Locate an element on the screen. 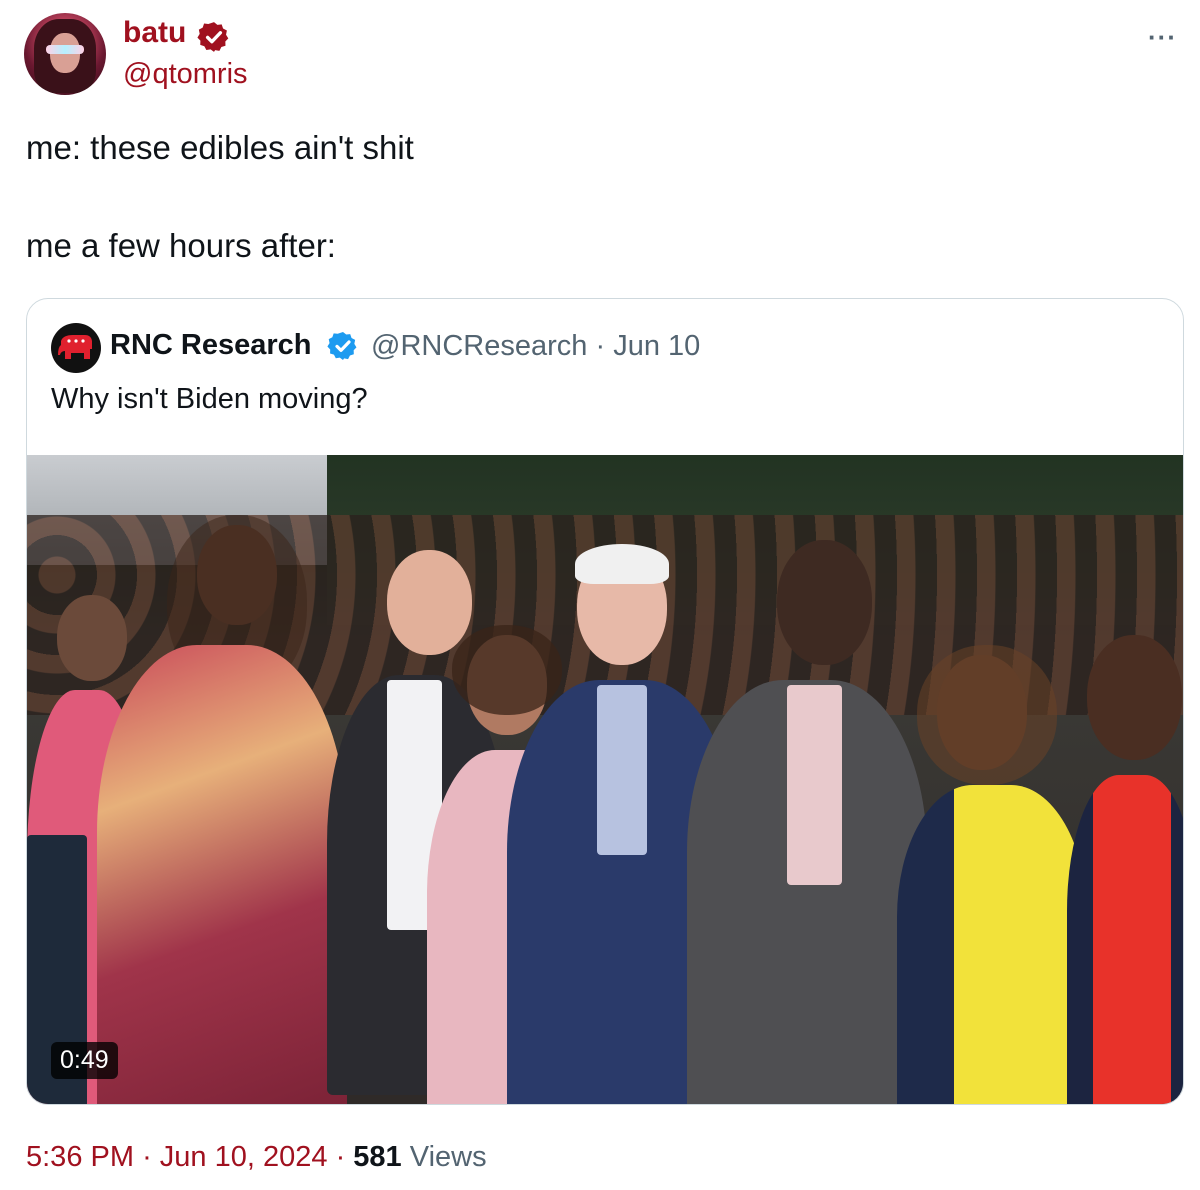 This screenshot has width=1200, height=1190. elephant-logo-icon is located at coordinates (75, 347).